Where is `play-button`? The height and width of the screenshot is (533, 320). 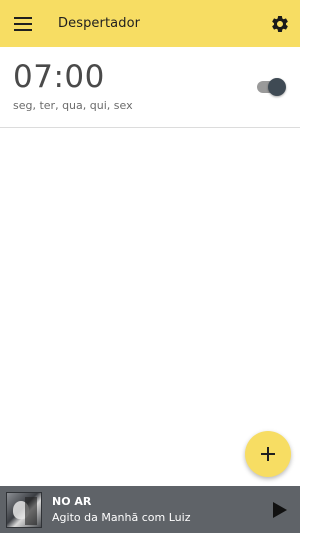
play-button is located at coordinates (280, 509).